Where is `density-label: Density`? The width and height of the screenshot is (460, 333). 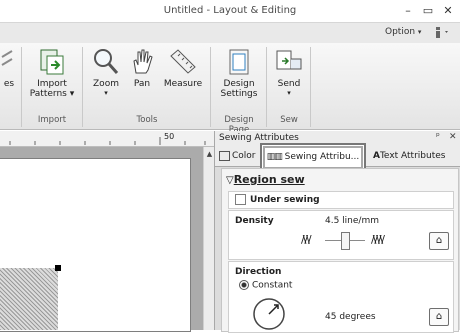 density-label: Density is located at coordinates (254, 221).